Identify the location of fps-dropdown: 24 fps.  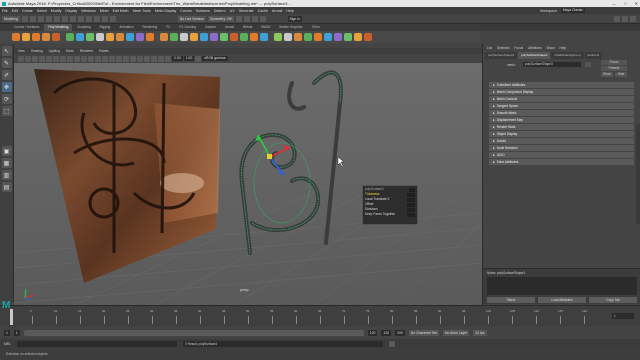
(480, 333).